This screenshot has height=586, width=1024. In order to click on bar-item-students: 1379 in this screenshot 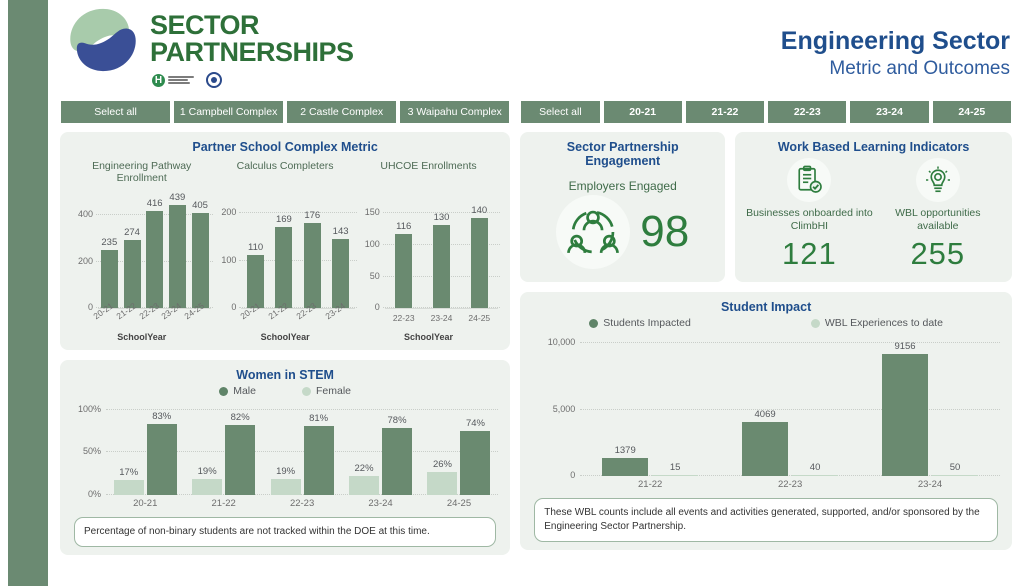, I will do `click(625, 405)`.